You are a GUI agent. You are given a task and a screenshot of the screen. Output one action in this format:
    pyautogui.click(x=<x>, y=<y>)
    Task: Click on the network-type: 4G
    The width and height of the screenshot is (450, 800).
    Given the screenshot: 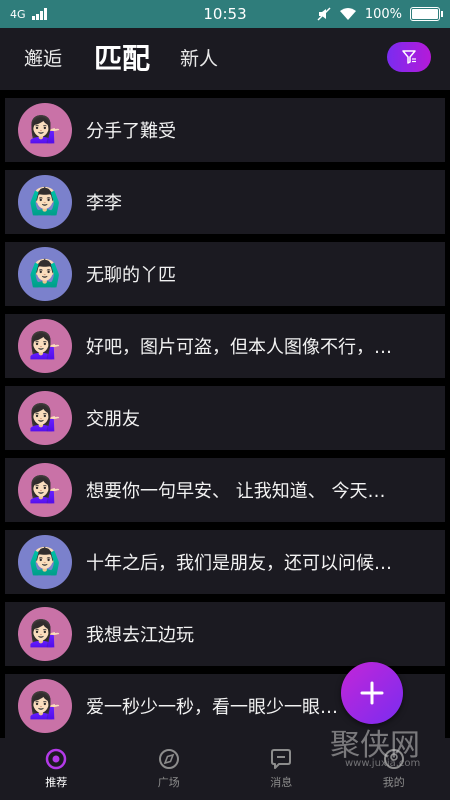 What is the action you would take?
    pyautogui.click(x=18, y=14)
    